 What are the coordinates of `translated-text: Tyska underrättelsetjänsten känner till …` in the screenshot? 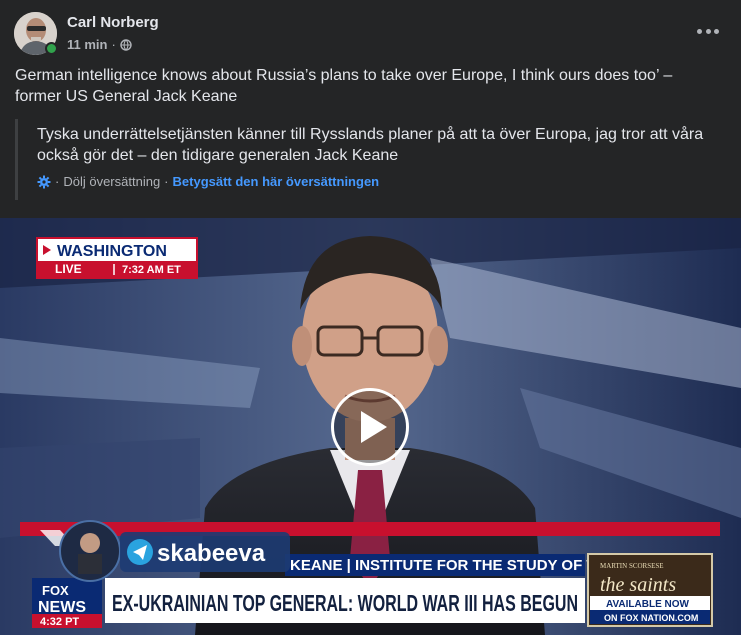 It's located at (370, 145).